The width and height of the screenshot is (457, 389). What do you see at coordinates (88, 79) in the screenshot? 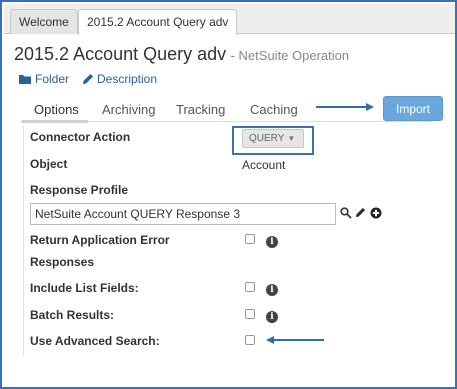
I see `pencil-icon` at bounding box center [88, 79].